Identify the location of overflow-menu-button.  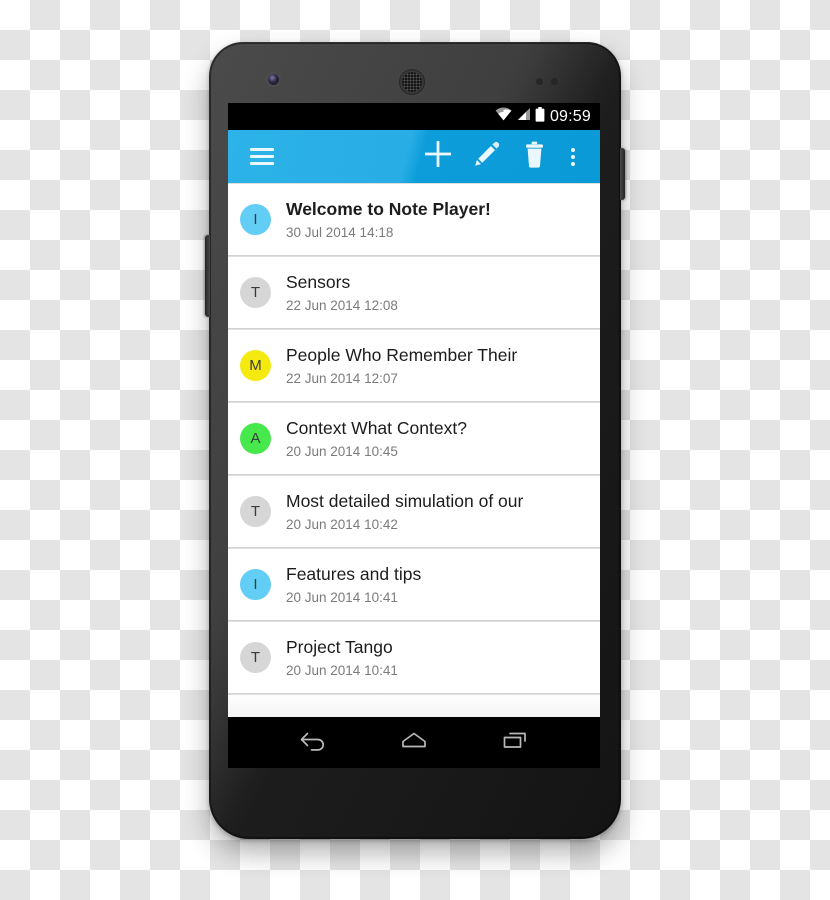
(573, 156).